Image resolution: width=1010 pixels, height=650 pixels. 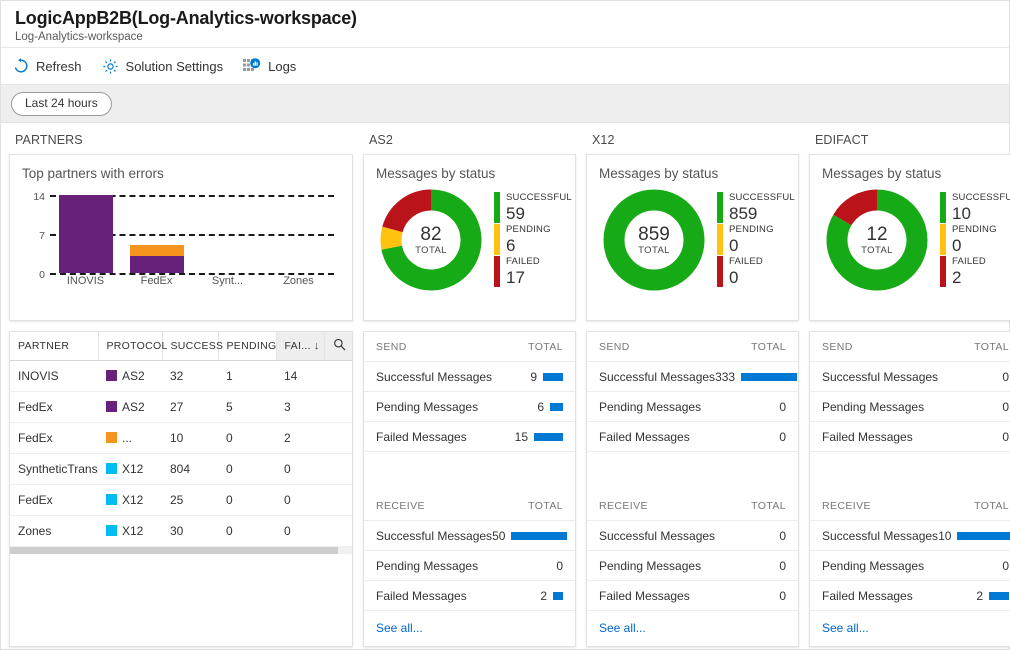 What do you see at coordinates (400, 506) in the screenshot?
I see `section-label: RECEIVE` at bounding box center [400, 506].